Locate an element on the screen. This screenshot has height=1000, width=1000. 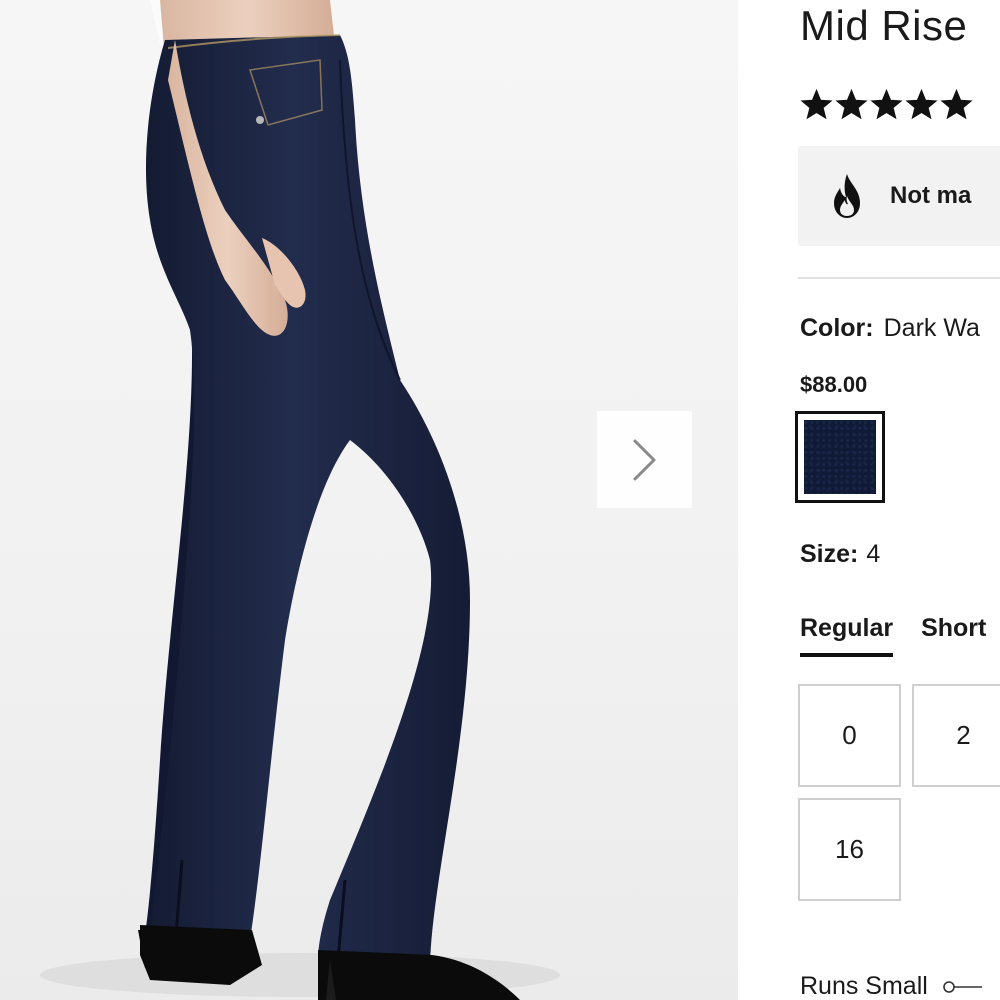
color-swatch-dark-wash is located at coordinates (840, 457).